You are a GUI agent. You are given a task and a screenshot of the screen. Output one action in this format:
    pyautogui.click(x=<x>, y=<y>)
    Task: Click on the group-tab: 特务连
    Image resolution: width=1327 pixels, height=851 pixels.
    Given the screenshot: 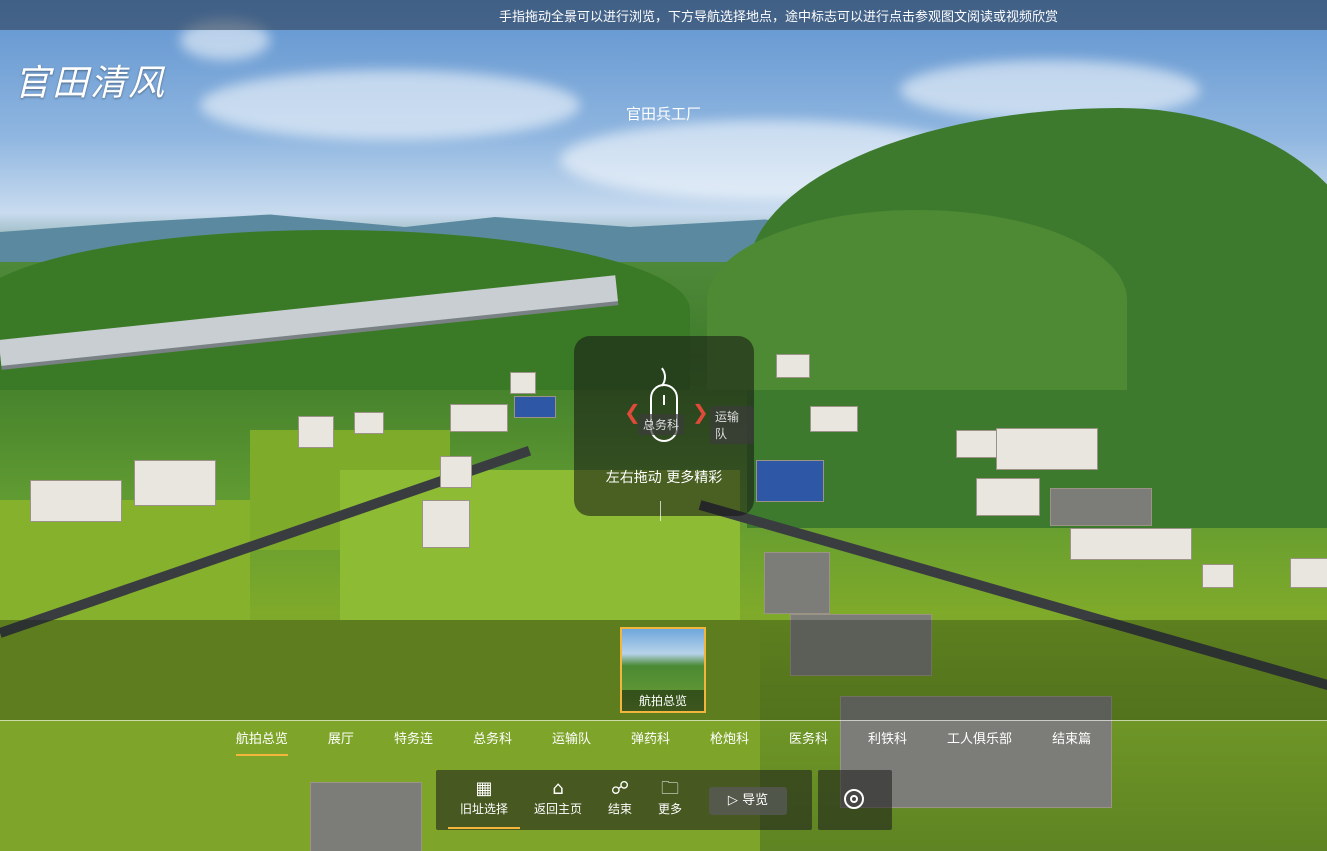 What is the action you would take?
    pyautogui.click(x=413, y=741)
    